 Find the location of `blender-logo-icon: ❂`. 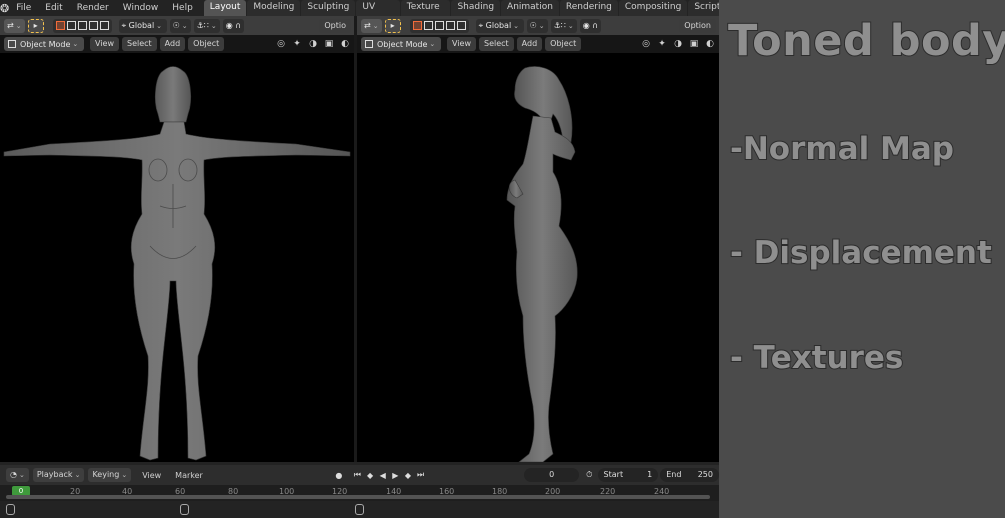

blender-logo-icon: ❂ is located at coordinates (4, 8).